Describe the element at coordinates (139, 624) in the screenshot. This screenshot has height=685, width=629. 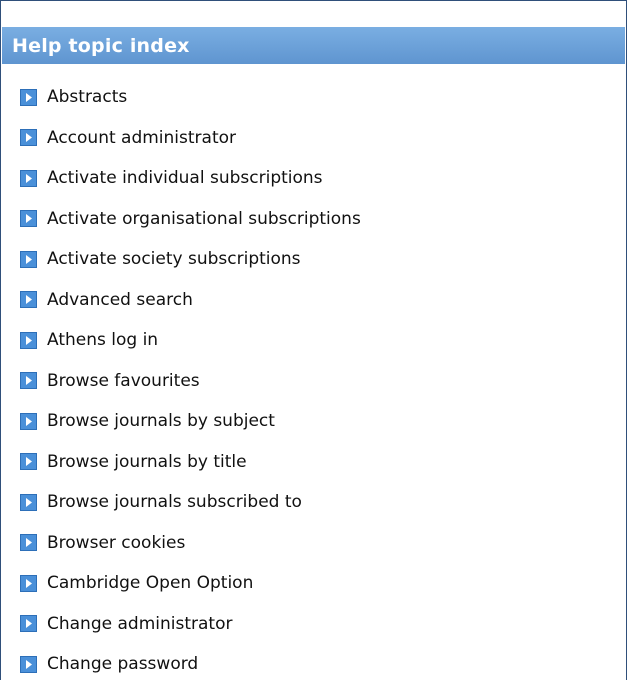
I see `topic-link-change-administrator: Change administrator` at that location.